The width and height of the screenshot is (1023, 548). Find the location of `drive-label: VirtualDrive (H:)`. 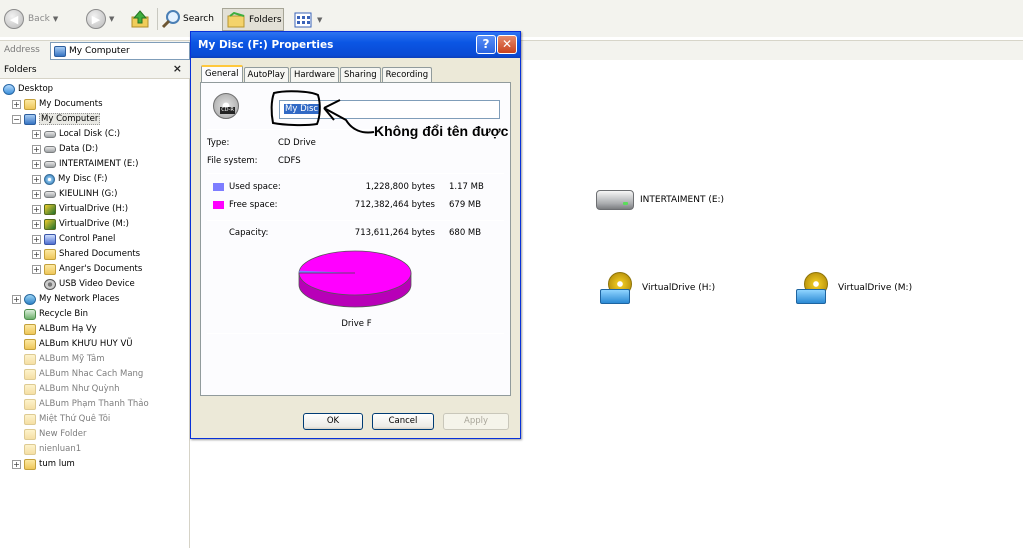

drive-label: VirtualDrive (H:) is located at coordinates (679, 288).